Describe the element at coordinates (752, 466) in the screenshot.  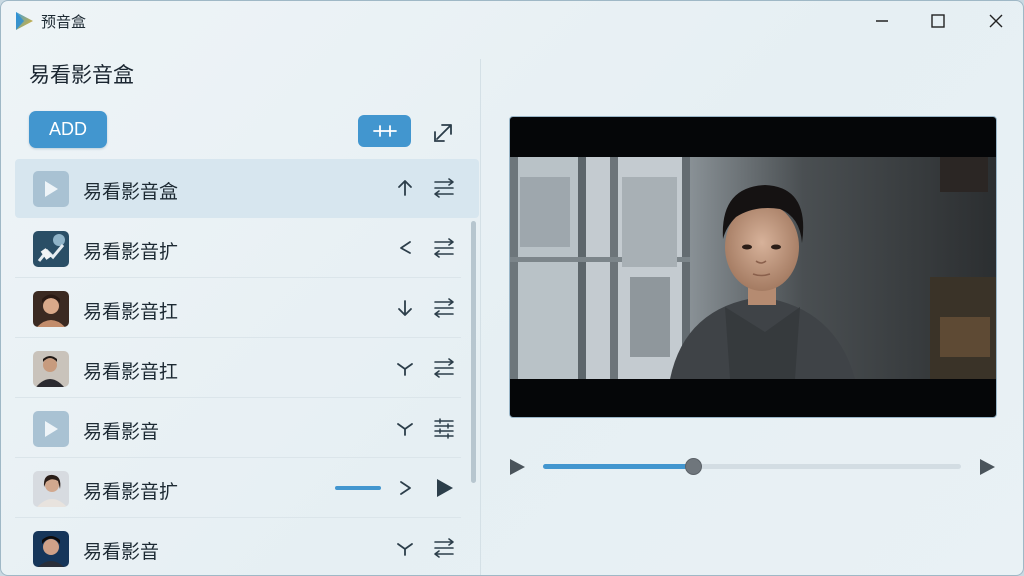
I see `seek-bar` at that location.